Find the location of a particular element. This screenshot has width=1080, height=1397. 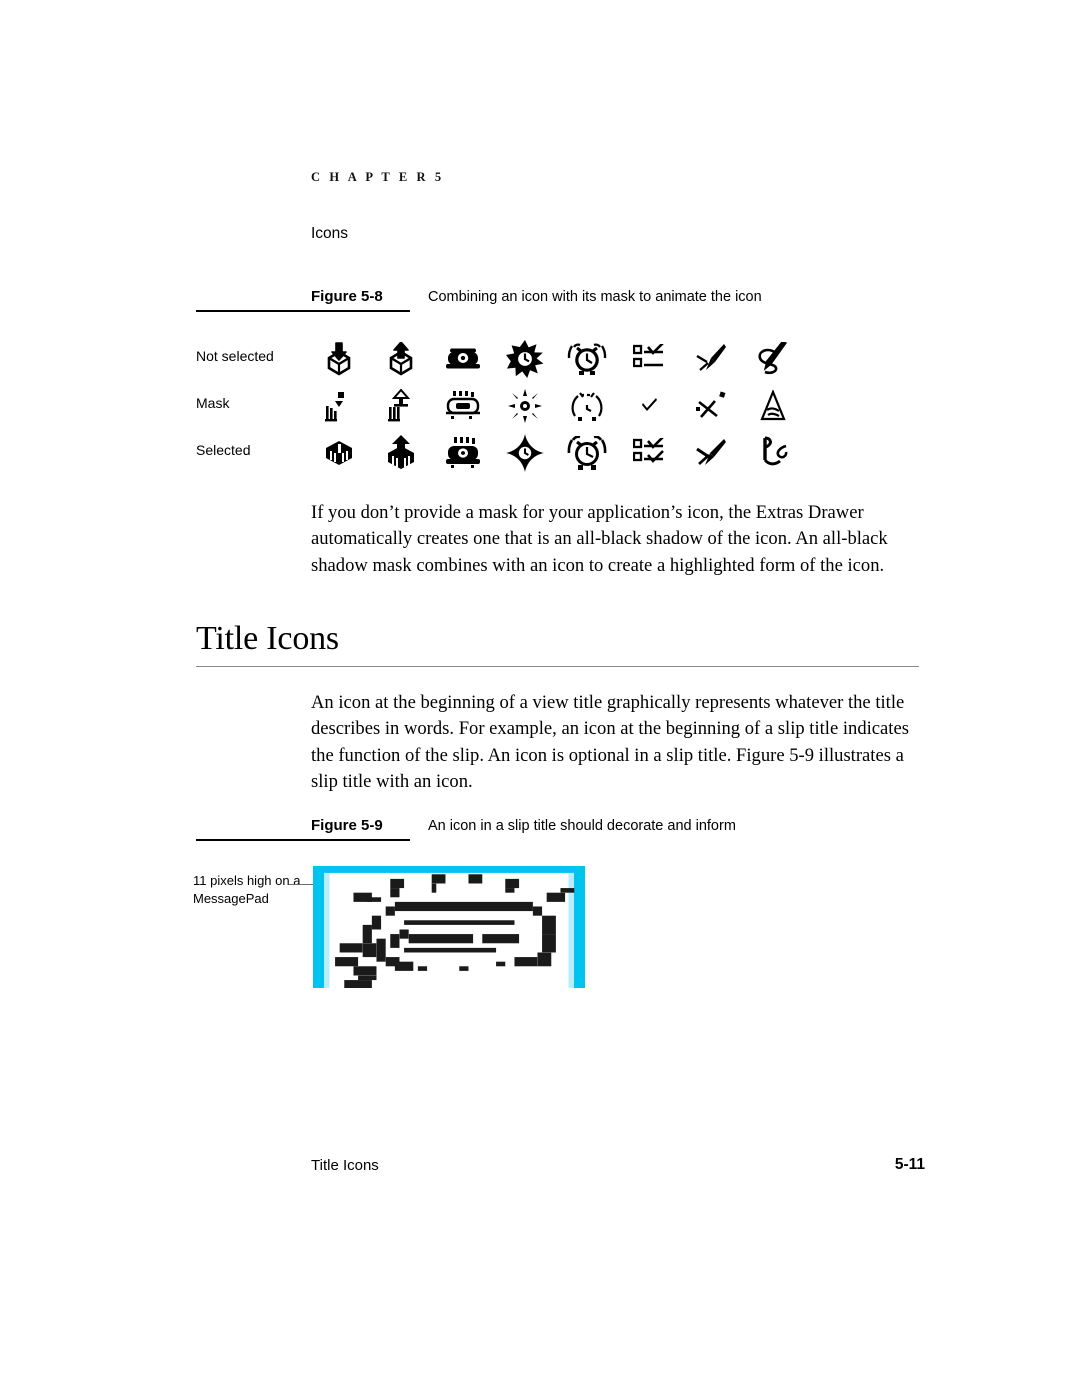

box-arrow-down-mask-glyph is located at coordinates (339, 406).